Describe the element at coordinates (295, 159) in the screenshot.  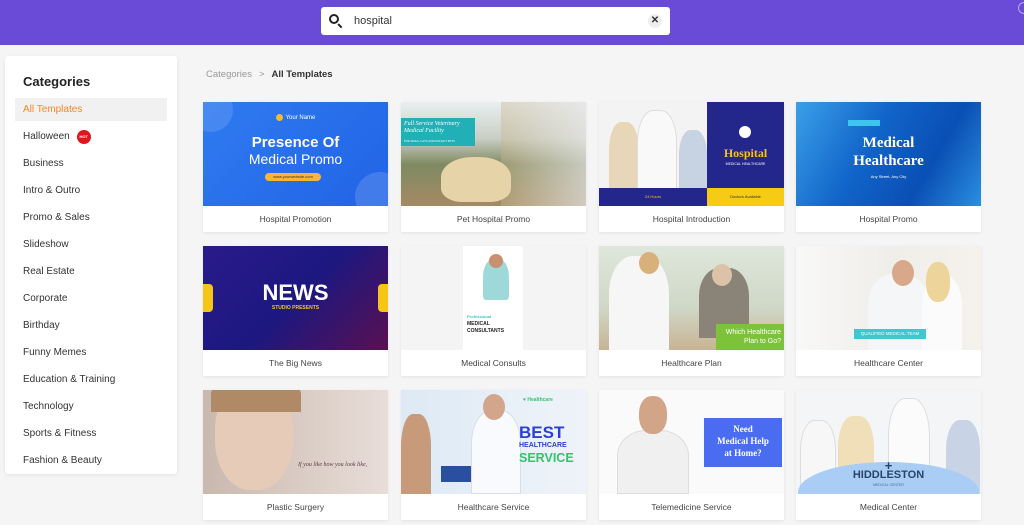
I see `thumb-text: Medical Promo` at that location.